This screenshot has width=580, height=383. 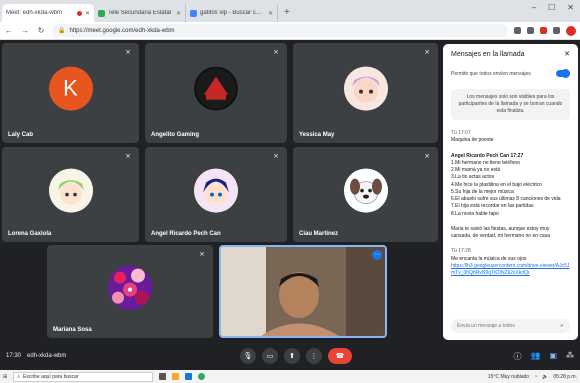 I want to click on new-tab-button: +, so click(x=287, y=13).